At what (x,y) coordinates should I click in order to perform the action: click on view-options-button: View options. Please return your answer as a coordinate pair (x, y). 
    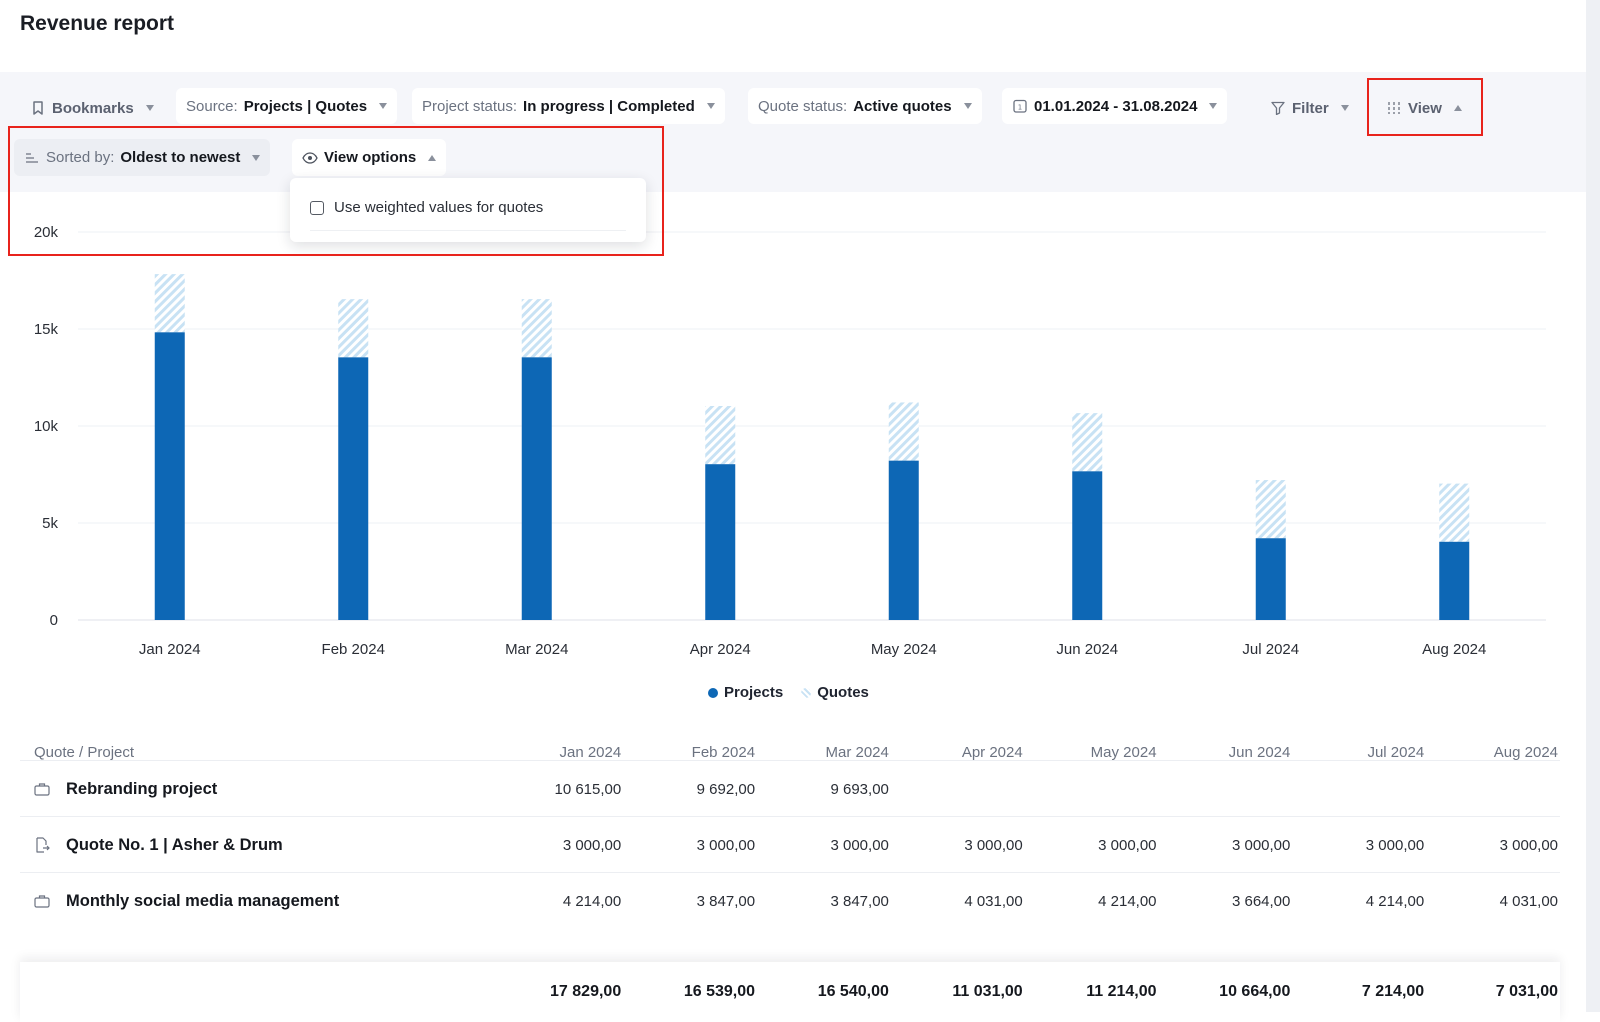
    Looking at the image, I should click on (369, 157).